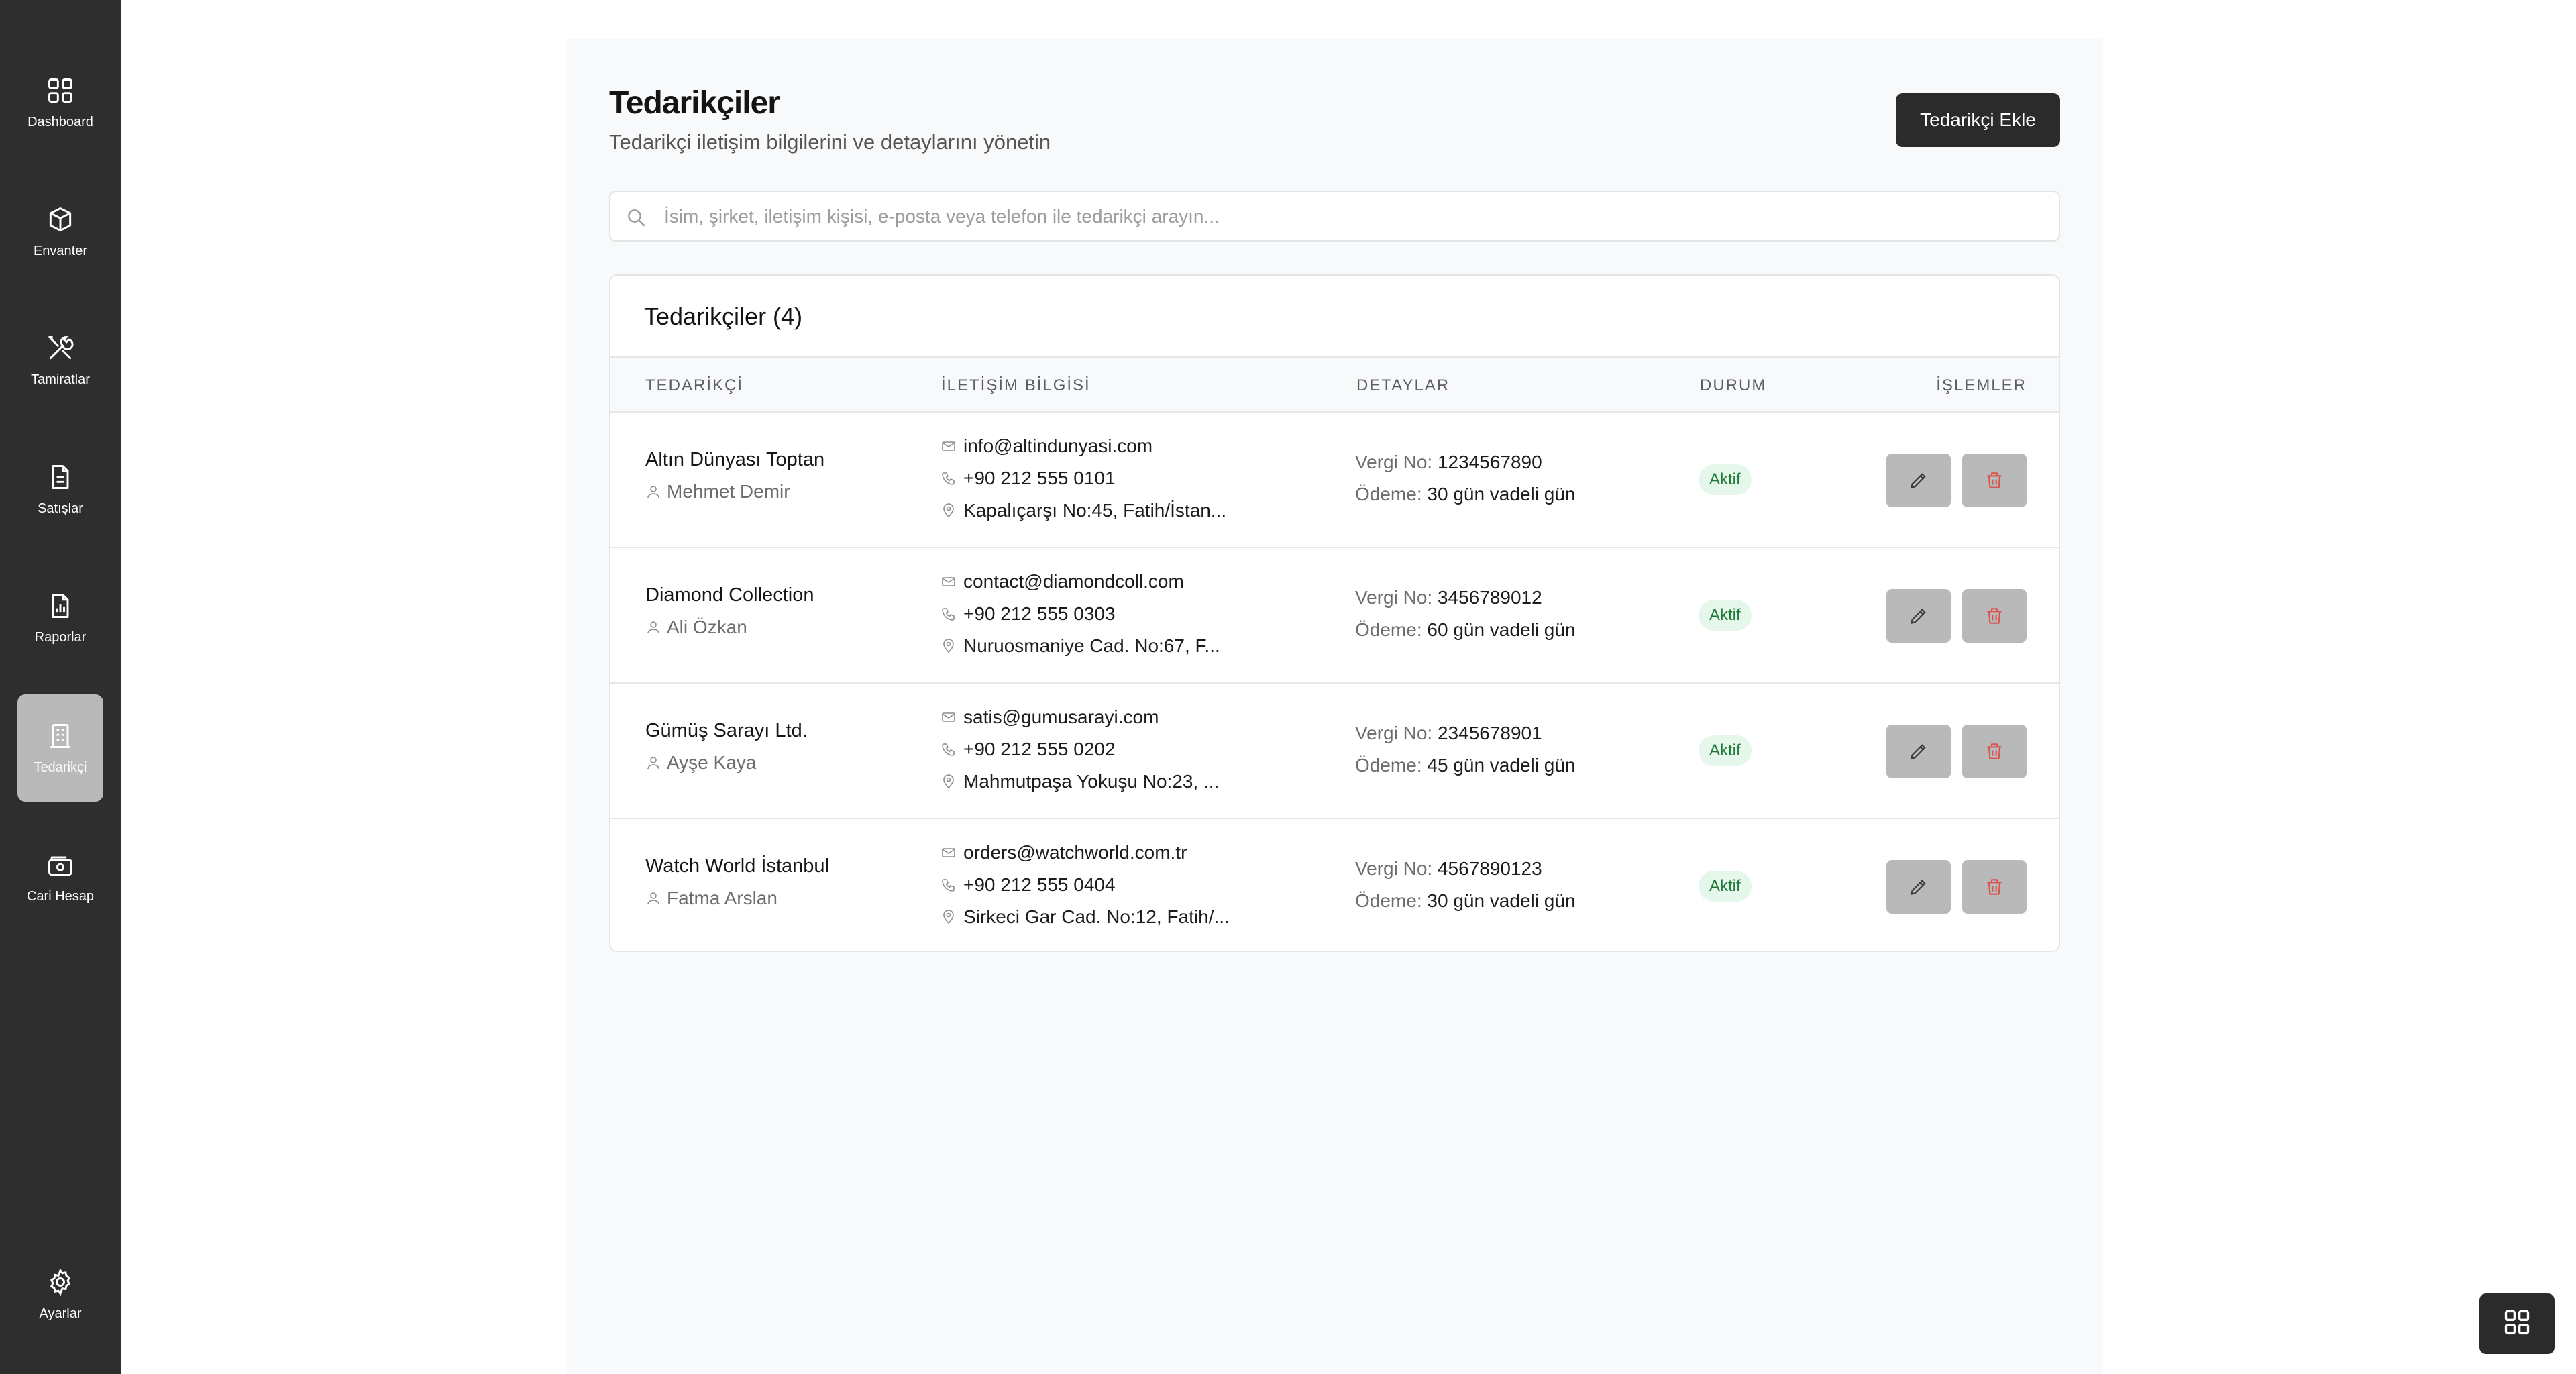 Image resolution: width=2576 pixels, height=1374 pixels. I want to click on sidebar-item-label: Tedarikçi, so click(60, 767).